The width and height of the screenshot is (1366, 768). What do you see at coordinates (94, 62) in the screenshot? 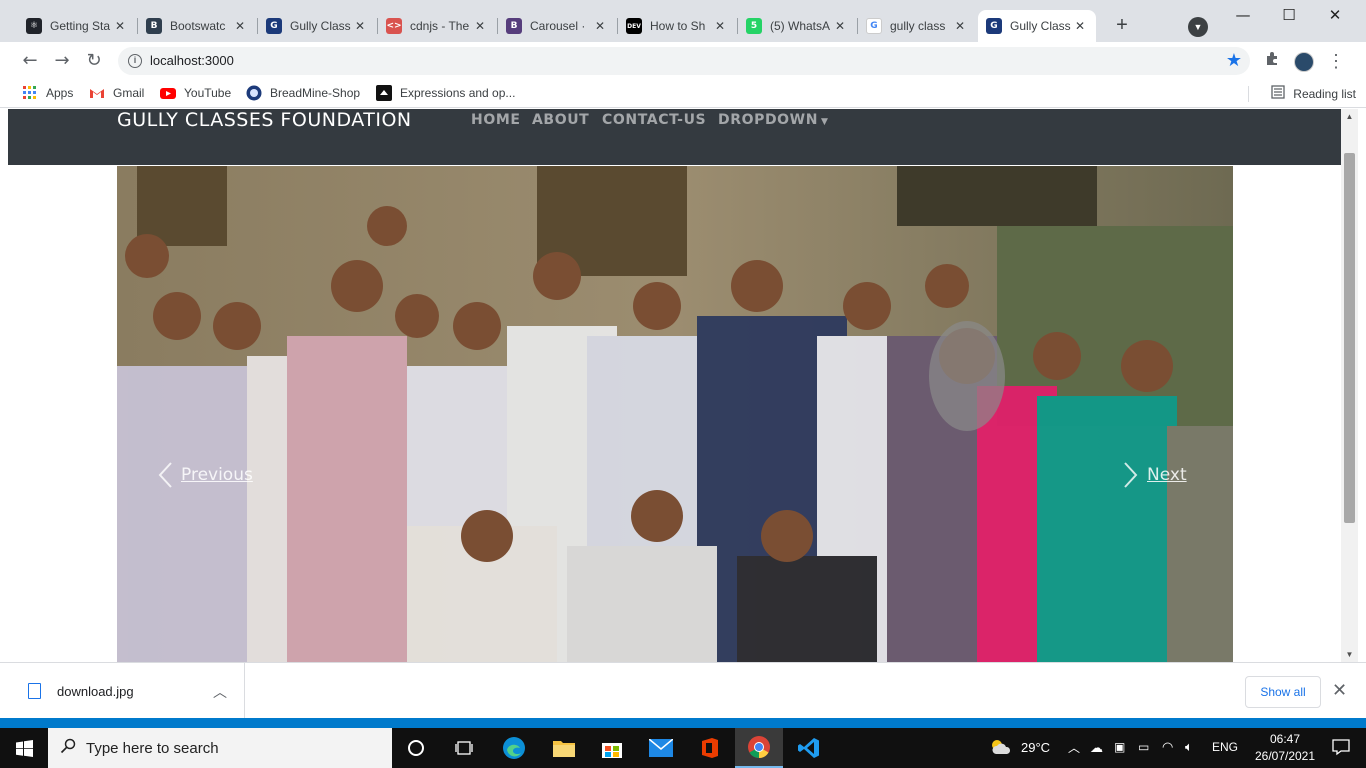
I see `reload-icon: ↻` at bounding box center [94, 62].